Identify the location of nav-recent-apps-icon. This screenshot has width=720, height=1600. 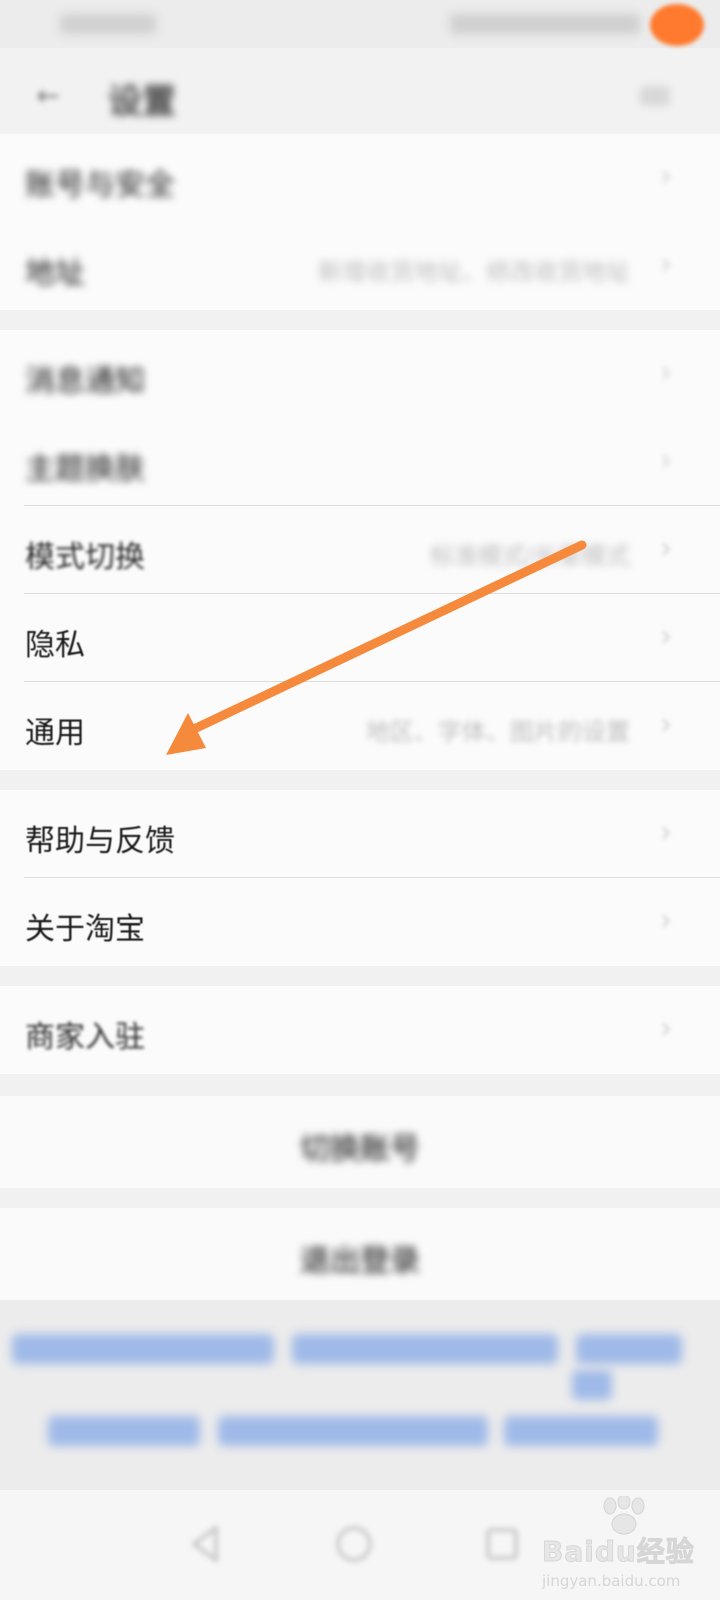
(502, 1544).